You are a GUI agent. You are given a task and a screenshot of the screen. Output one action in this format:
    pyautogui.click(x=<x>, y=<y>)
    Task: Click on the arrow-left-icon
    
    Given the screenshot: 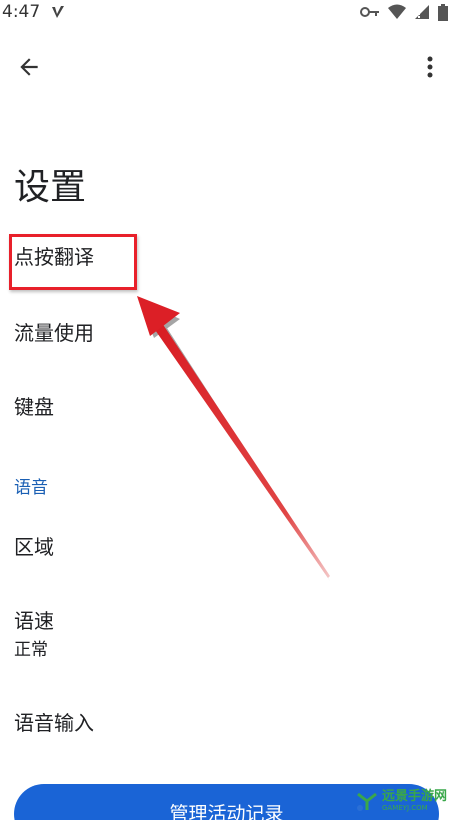 What is the action you would take?
    pyautogui.click(x=29, y=67)
    